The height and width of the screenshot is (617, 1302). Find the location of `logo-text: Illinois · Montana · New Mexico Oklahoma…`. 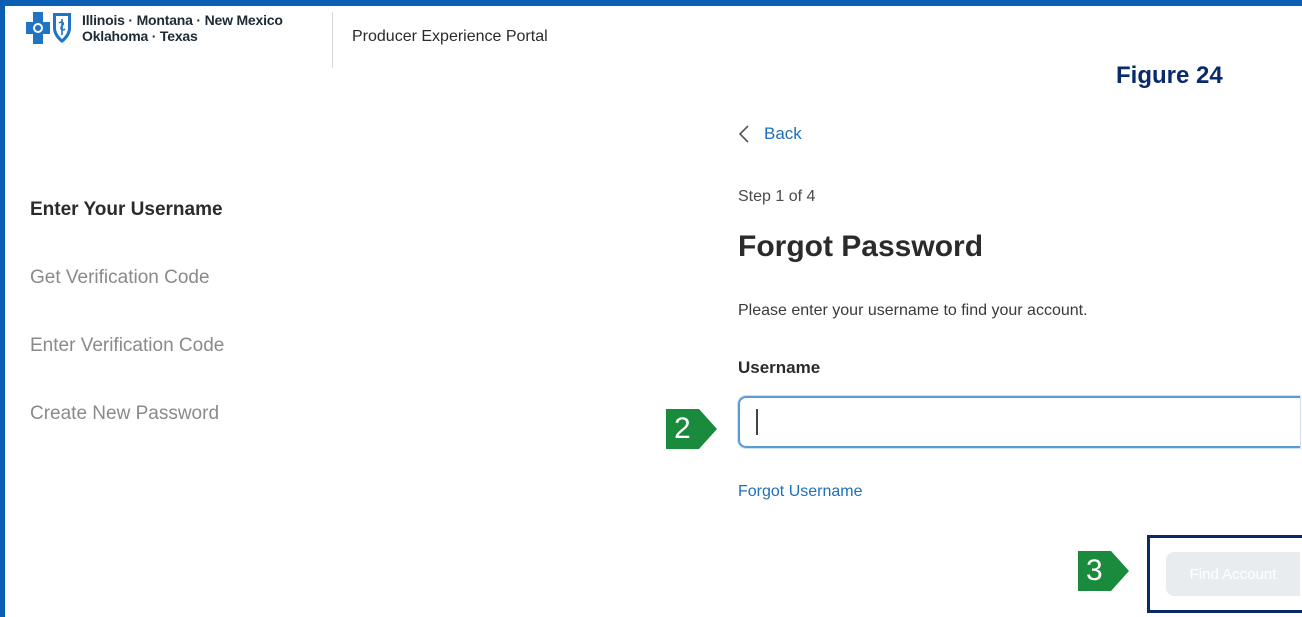

logo-text: Illinois · Montana · New Mexico Oklahoma… is located at coordinates (182, 28).